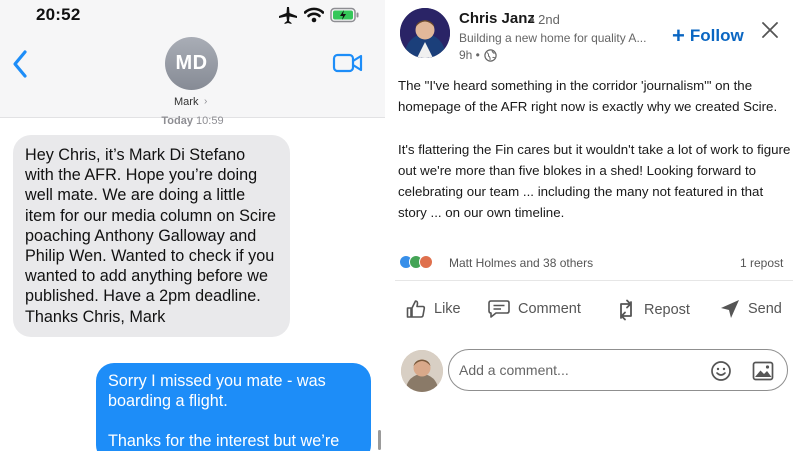  I want to click on repost-count: 1 repost, so click(761, 263).